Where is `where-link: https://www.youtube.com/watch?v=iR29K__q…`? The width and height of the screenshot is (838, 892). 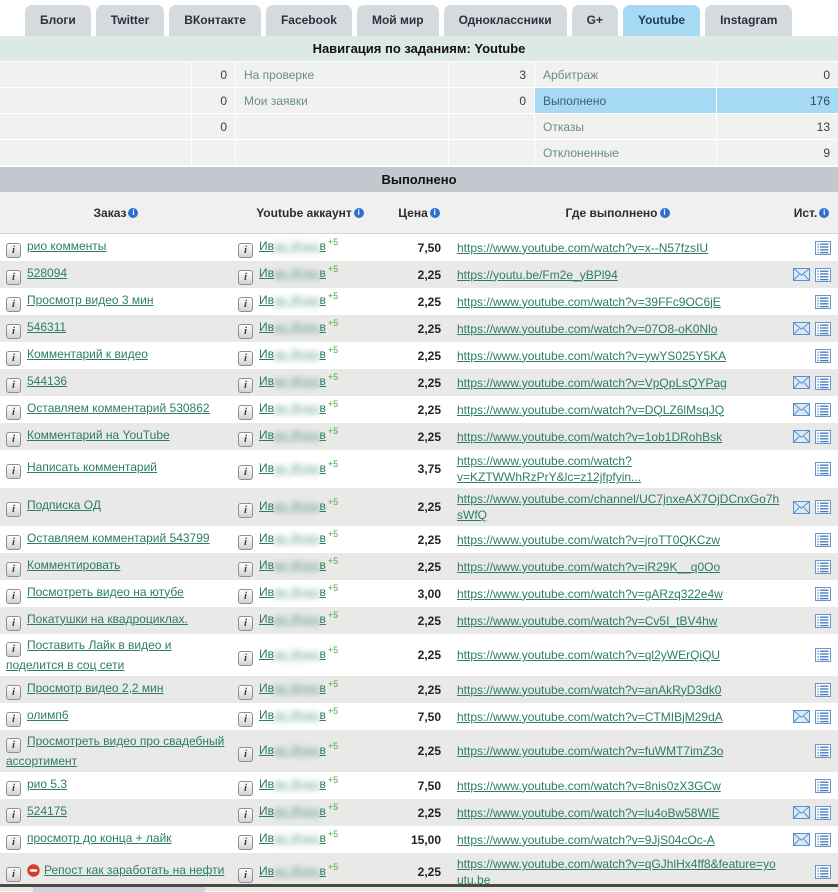
where-link: https://www.youtube.com/watch?v=iR29K__q… is located at coordinates (588, 567).